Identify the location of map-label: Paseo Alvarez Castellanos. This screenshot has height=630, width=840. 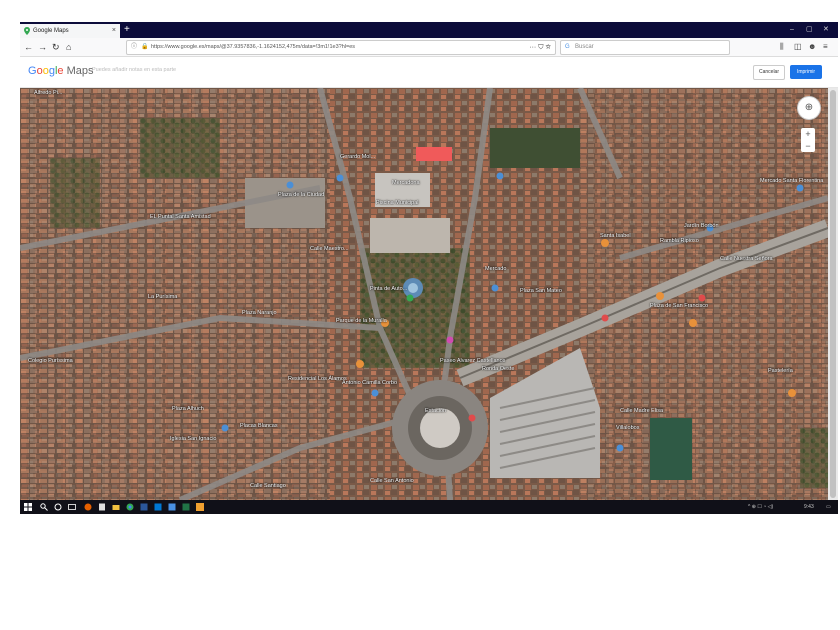
(473, 361).